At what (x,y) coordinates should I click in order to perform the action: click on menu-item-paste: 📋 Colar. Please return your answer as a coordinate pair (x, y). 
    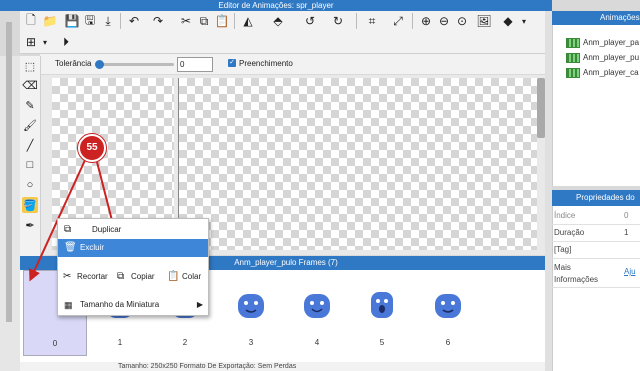
    Looking at the image, I should click on (187, 277).